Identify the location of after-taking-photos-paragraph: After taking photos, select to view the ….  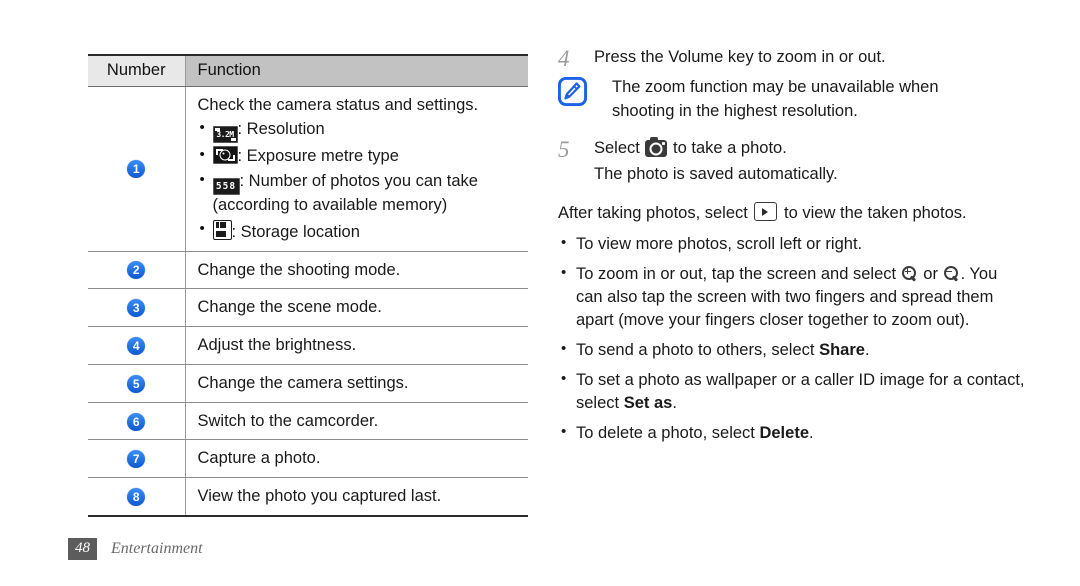
(792, 213).